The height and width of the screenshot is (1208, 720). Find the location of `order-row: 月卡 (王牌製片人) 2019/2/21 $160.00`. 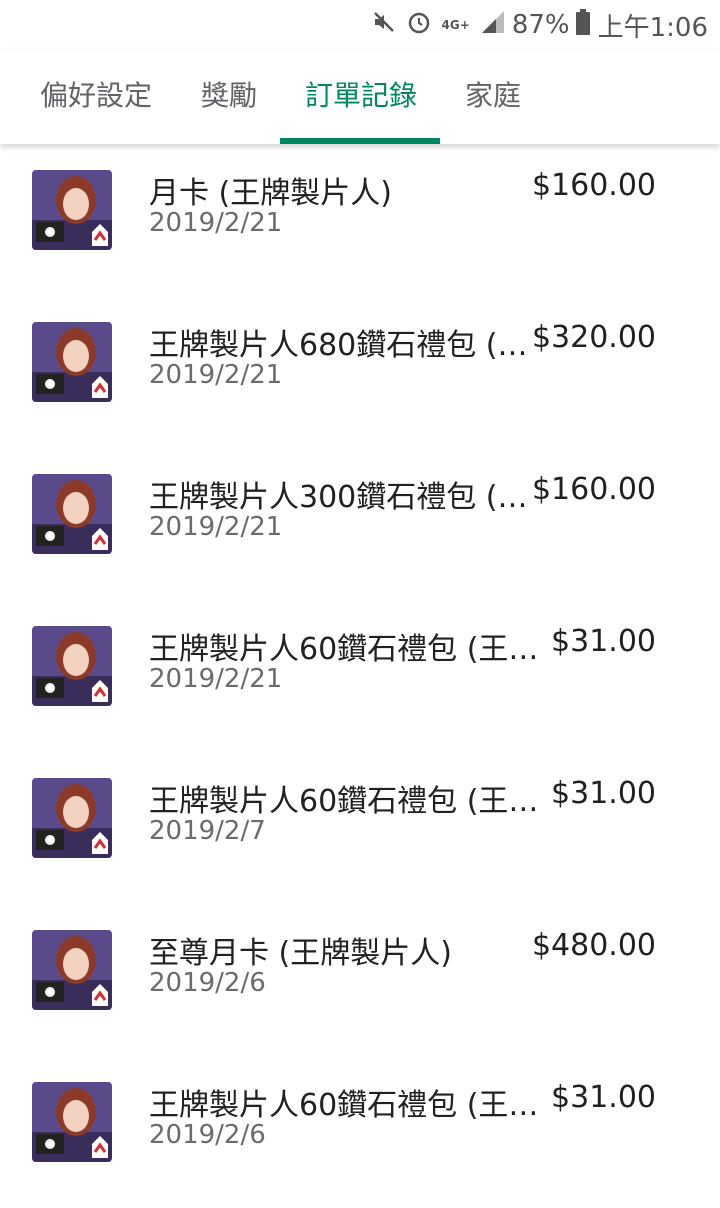

order-row: 月卡 (王牌製片人) 2019/2/21 $160.00 is located at coordinates (360, 220).